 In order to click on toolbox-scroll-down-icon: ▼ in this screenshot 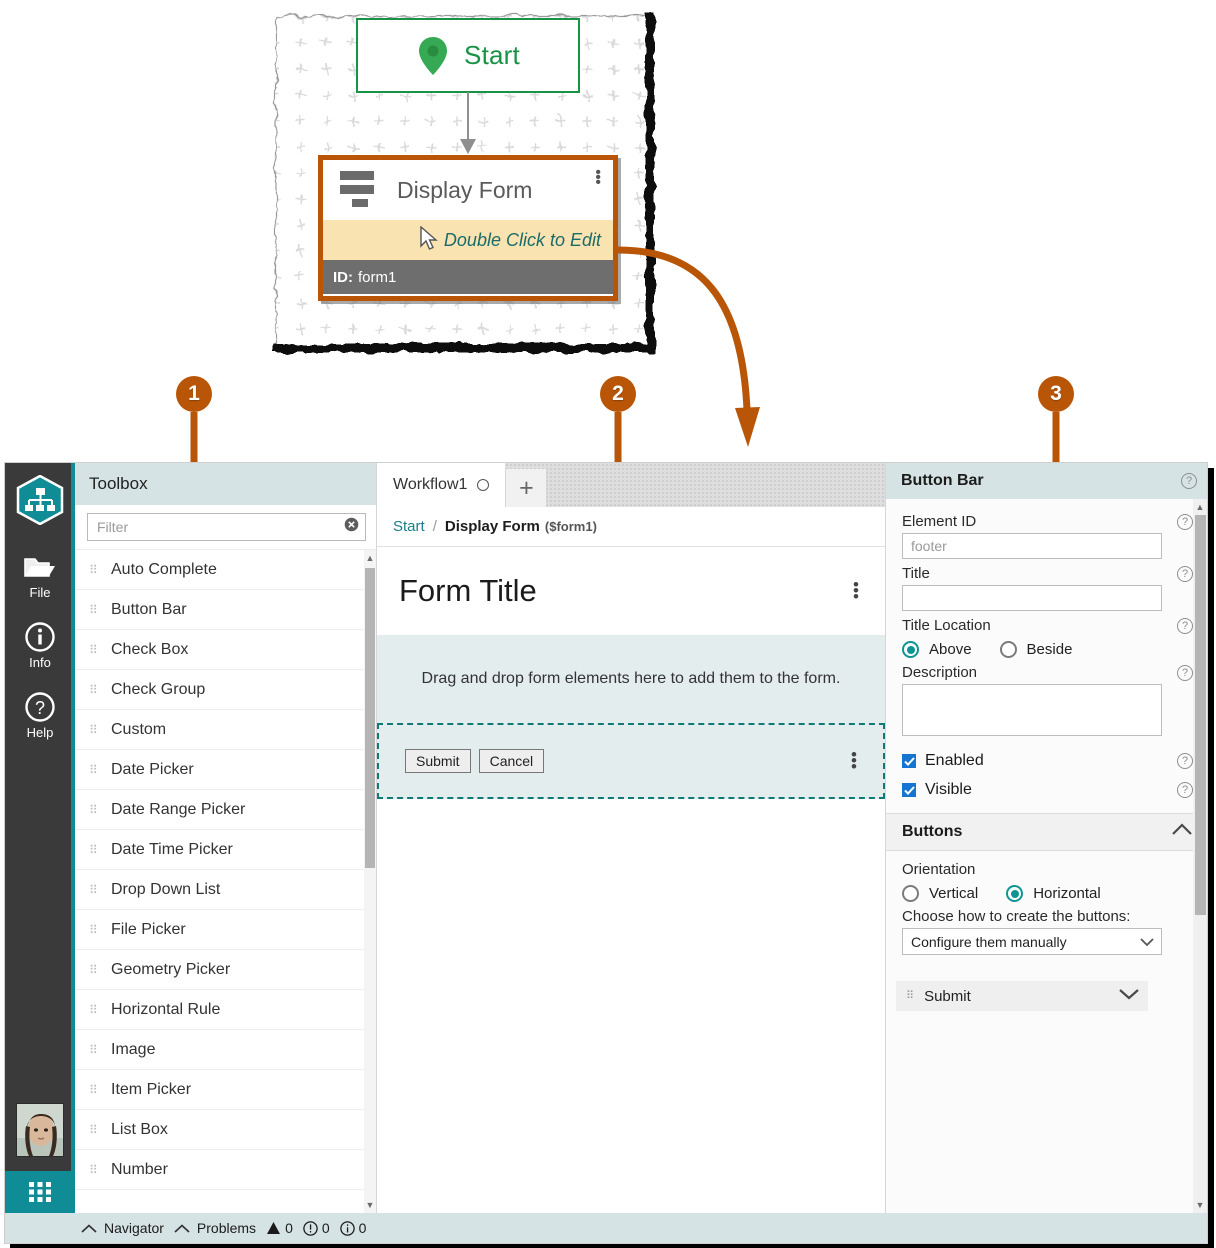, I will do `click(370, 1205)`.